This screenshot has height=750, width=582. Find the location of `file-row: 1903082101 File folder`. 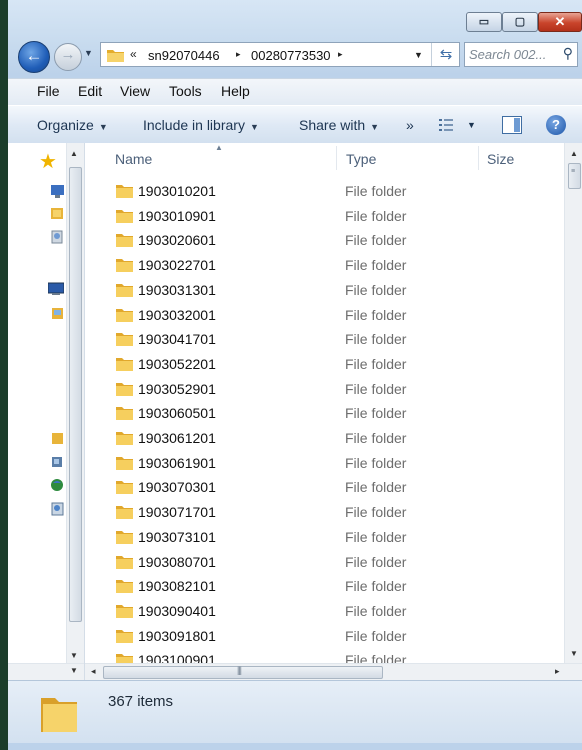

file-row: 1903082101 File folder is located at coordinates (324, 586).